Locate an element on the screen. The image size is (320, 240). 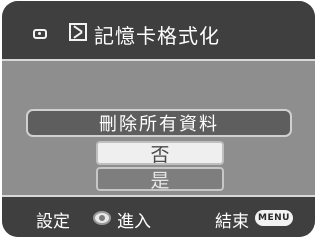
option-label: 刪除所有資料 is located at coordinates (159, 124).